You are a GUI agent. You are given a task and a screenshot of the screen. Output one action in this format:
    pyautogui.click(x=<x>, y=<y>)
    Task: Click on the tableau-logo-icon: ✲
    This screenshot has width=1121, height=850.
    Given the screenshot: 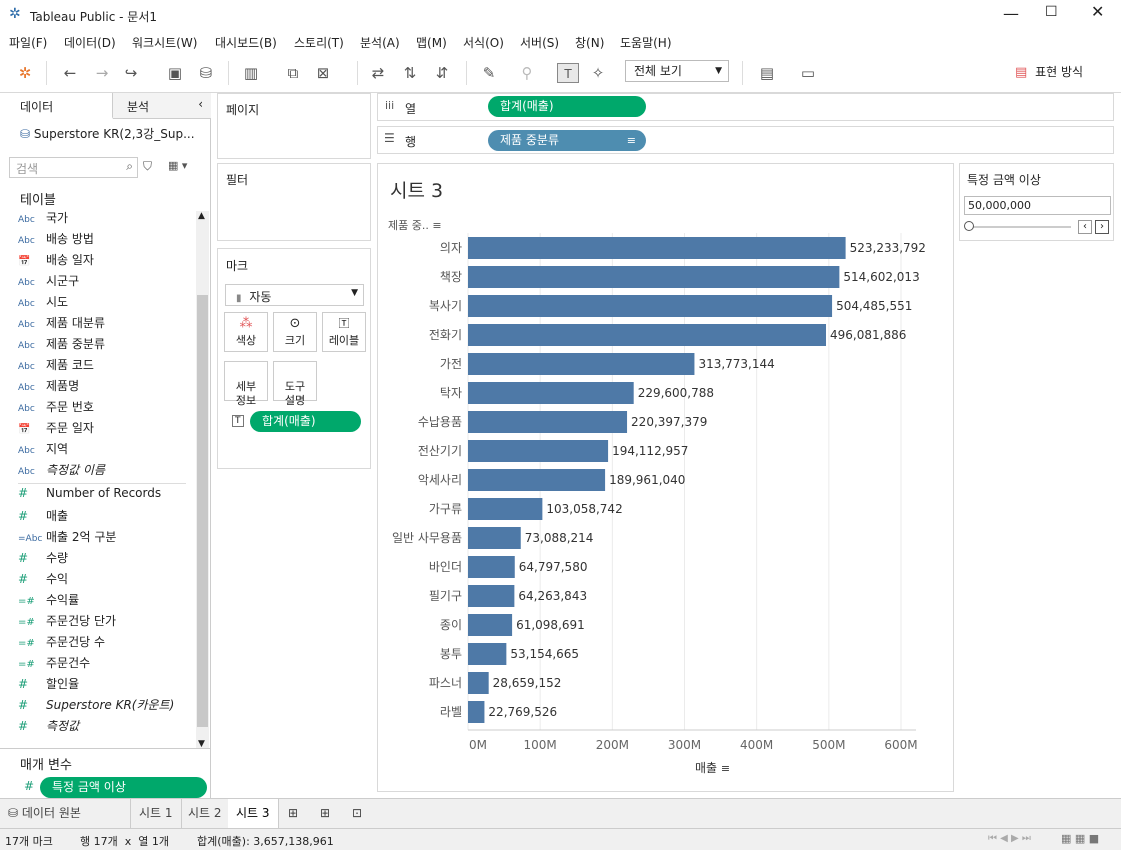 What is the action you would take?
    pyautogui.click(x=25, y=73)
    